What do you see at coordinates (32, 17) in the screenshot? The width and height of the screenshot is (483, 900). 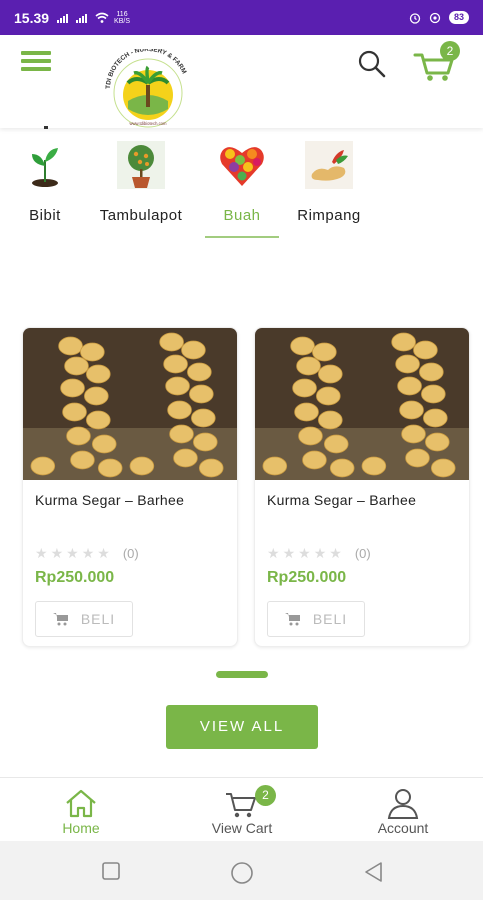 I see `status-time: 15.39` at bounding box center [32, 17].